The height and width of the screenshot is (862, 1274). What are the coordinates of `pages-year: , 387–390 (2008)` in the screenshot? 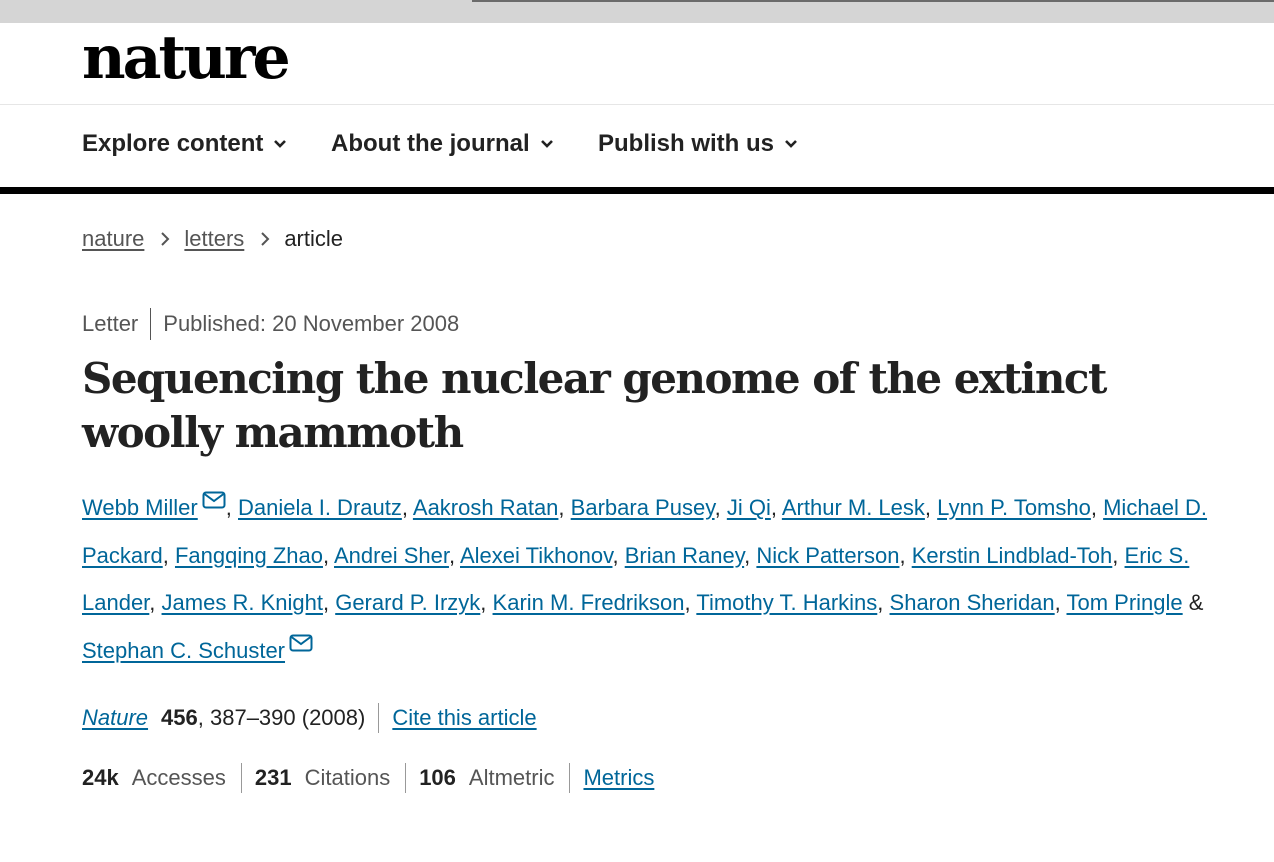 It's located at (281, 717).